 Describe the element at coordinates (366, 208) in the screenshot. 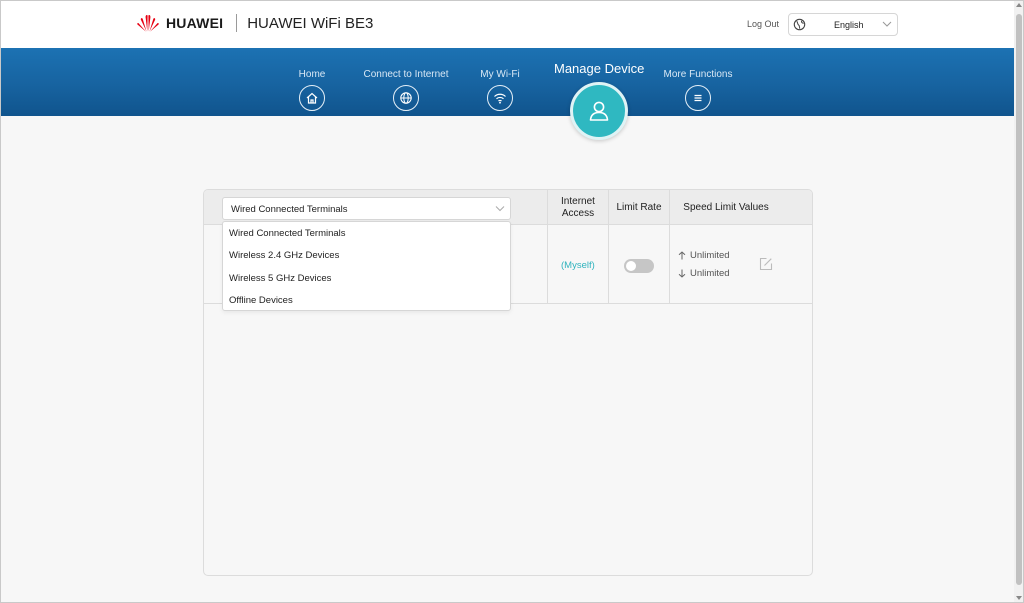

I see `device-type-select: Wired Connected Terminals` at that location.